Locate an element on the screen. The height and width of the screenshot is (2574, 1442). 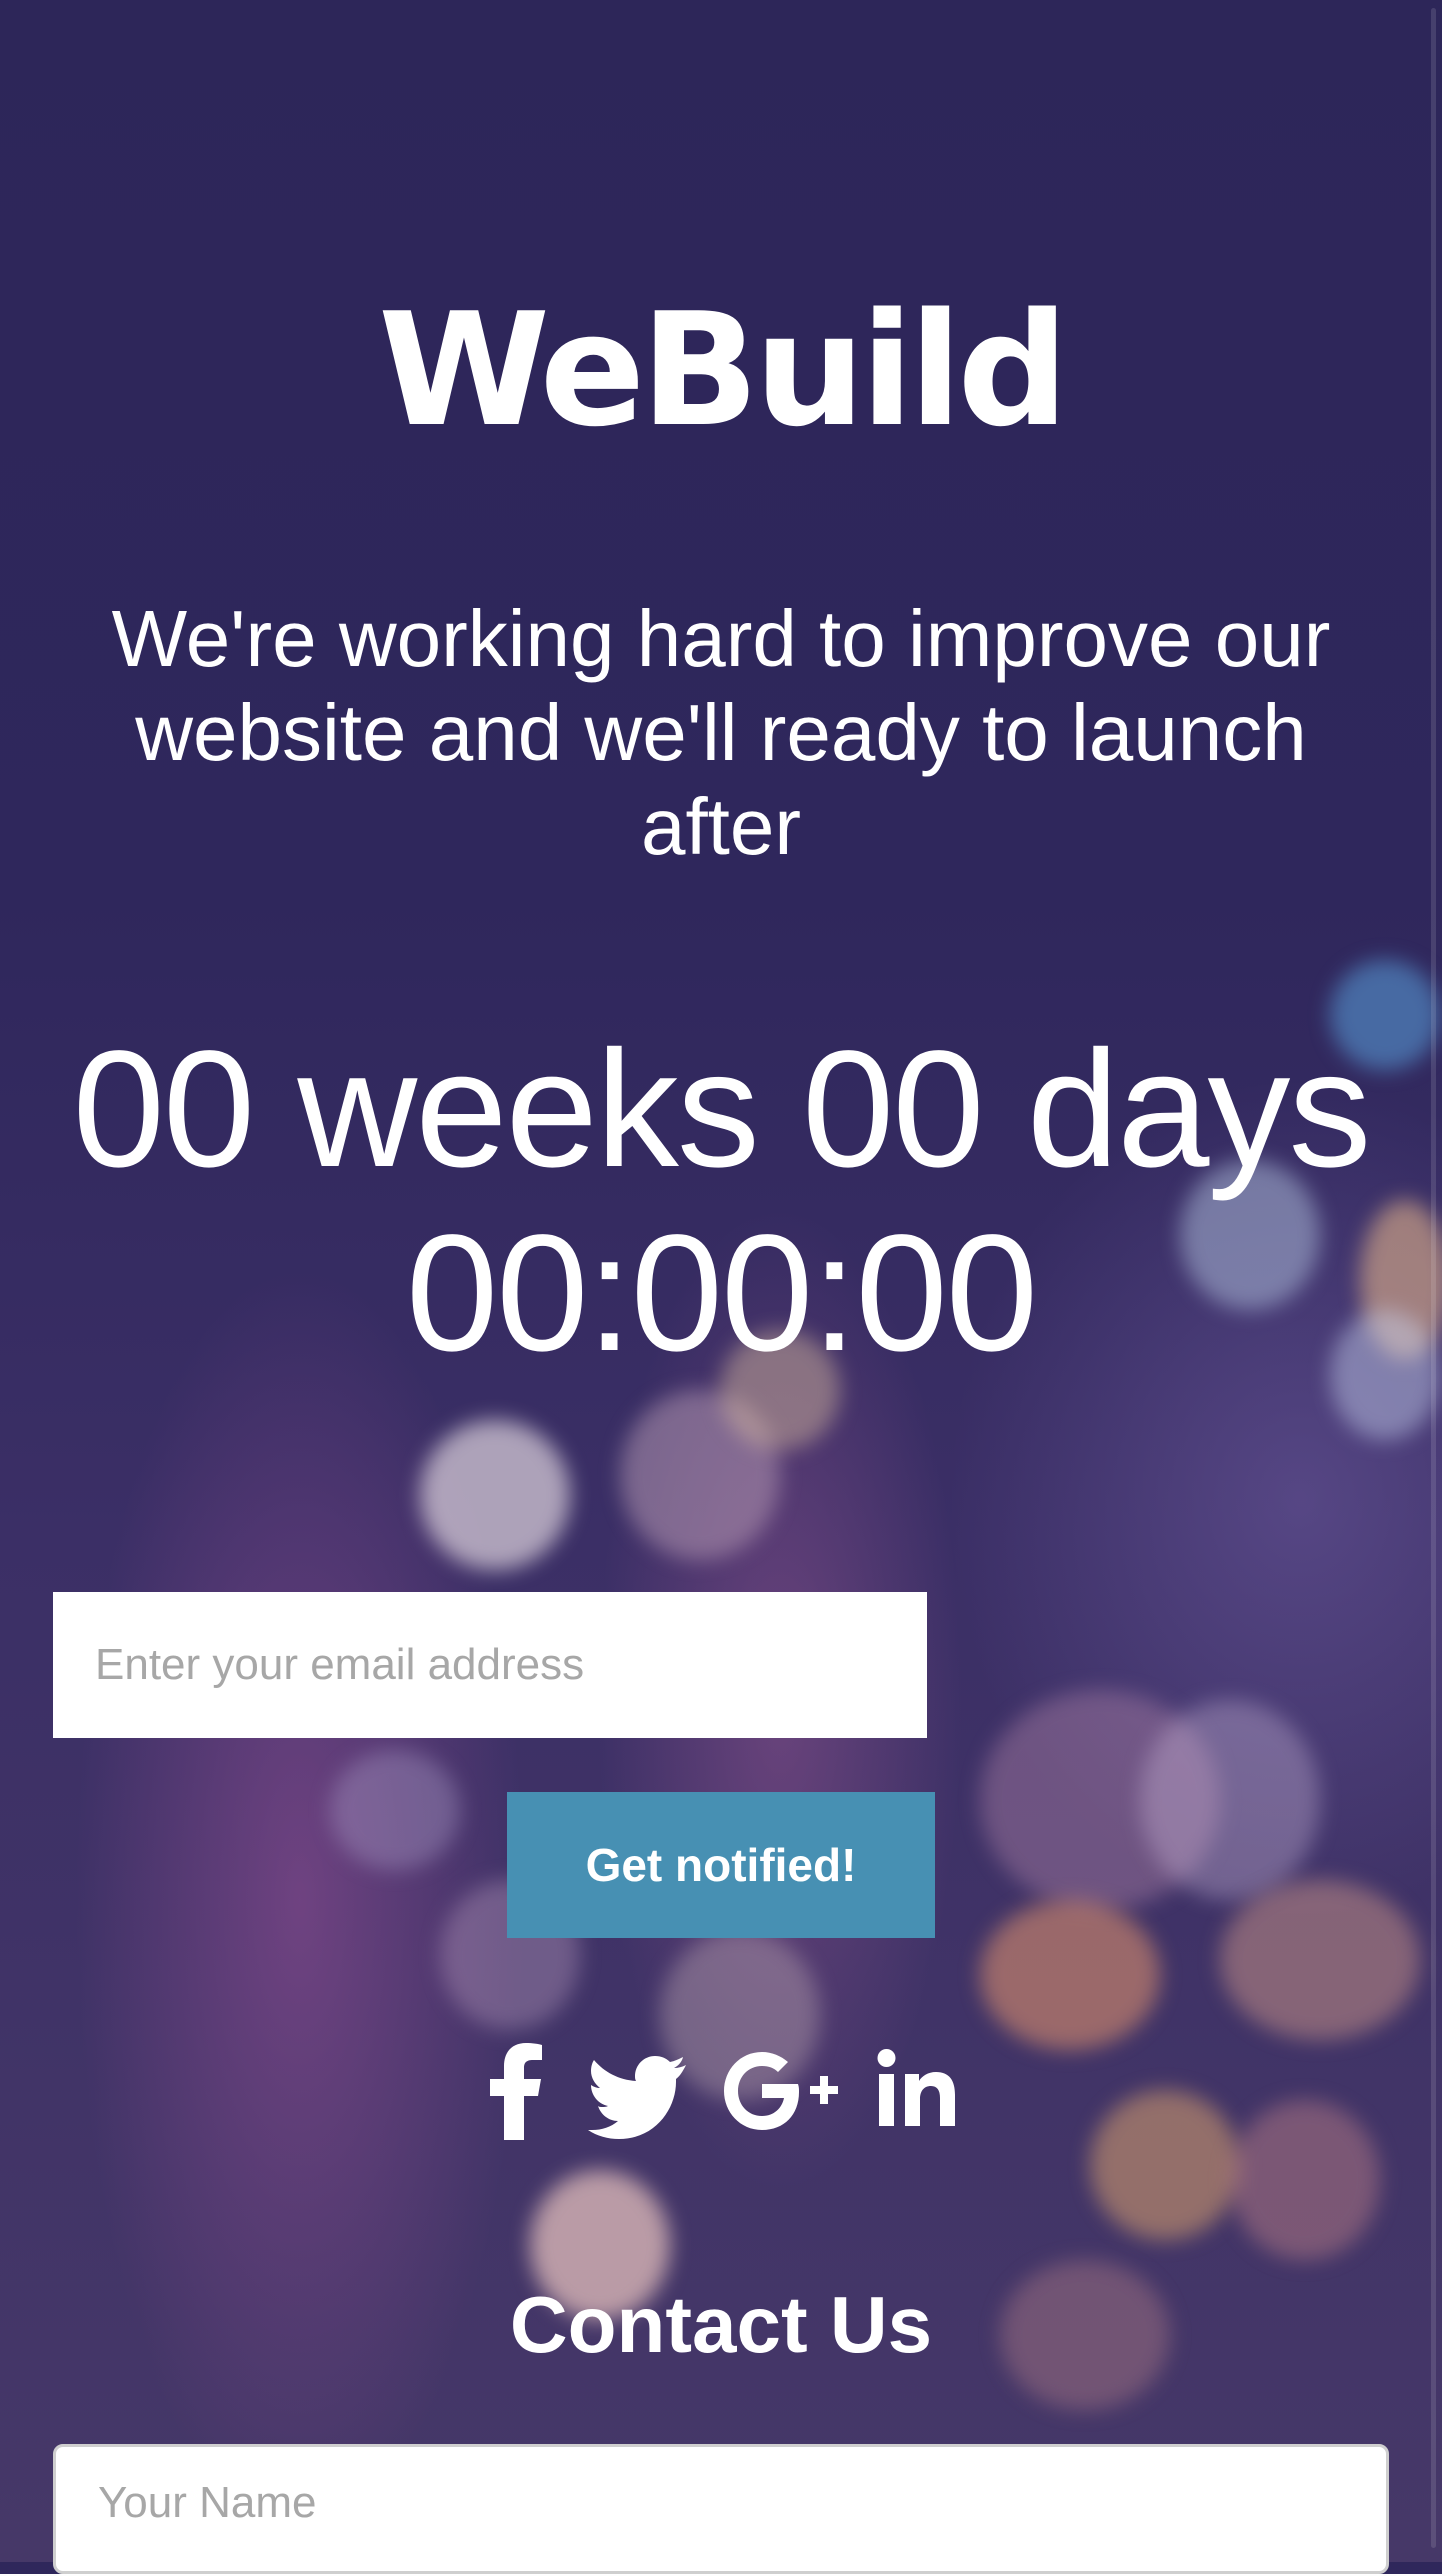
countdown-weeks-value: 00 is located at coordinates (164, 1109).